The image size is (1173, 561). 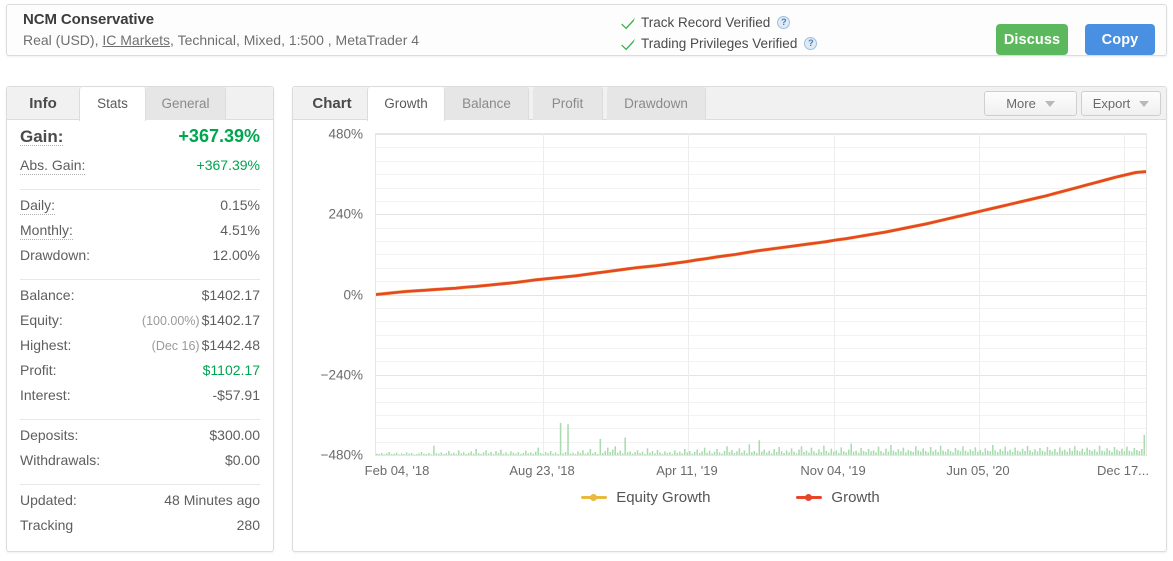 What do you see at coordinates (219, 136) in the screenshot?
I see `stat-value: +367.39%` at bounding box center [219, 136].